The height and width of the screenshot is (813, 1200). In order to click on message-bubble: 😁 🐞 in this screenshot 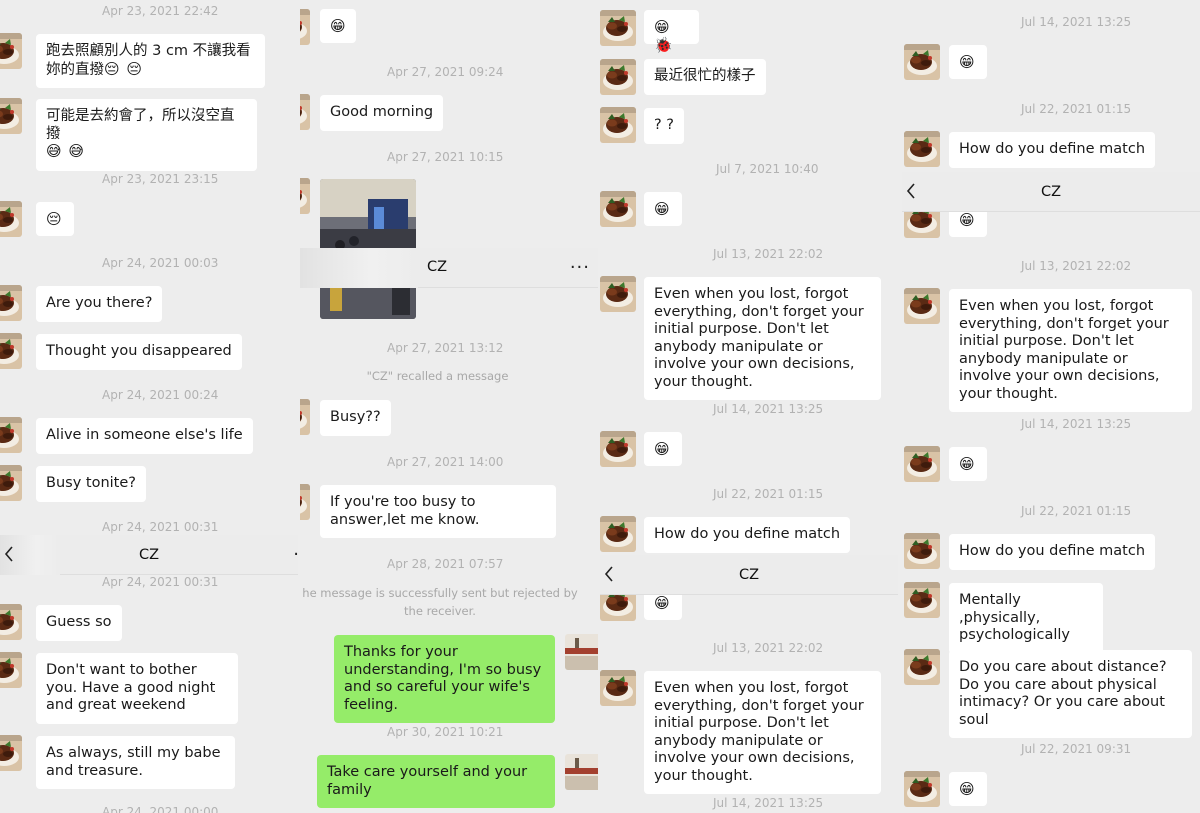, I will do `click(671, 31)`.